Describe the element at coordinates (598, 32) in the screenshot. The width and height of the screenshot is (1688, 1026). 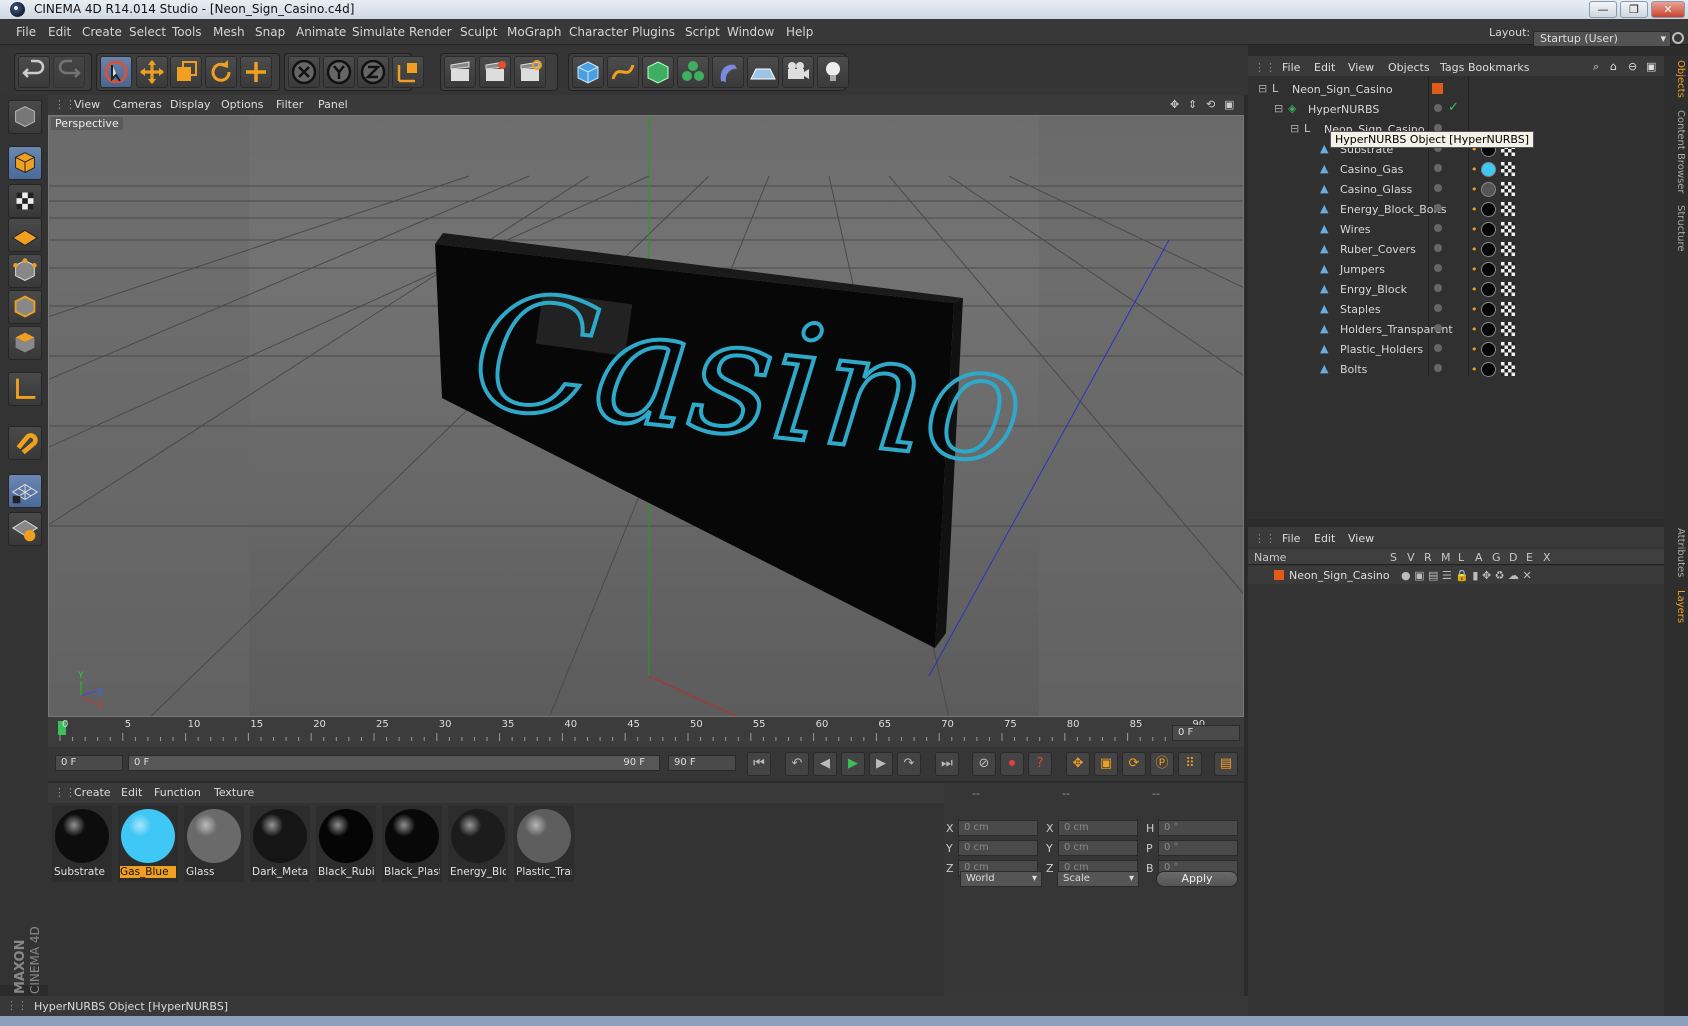
I see `menu-character: Character` at that location.